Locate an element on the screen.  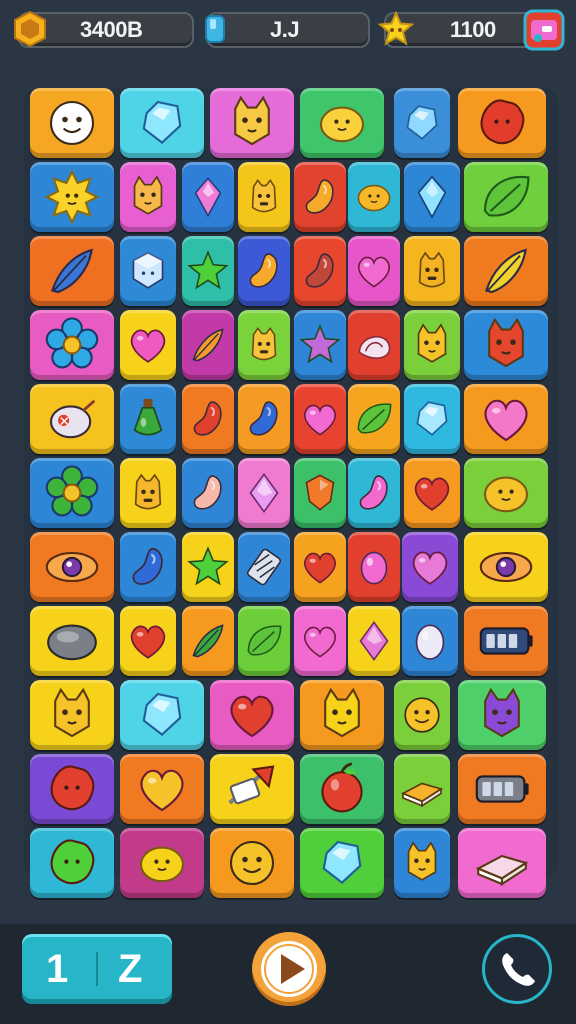
face-icon is located at coordinates (422, 715).